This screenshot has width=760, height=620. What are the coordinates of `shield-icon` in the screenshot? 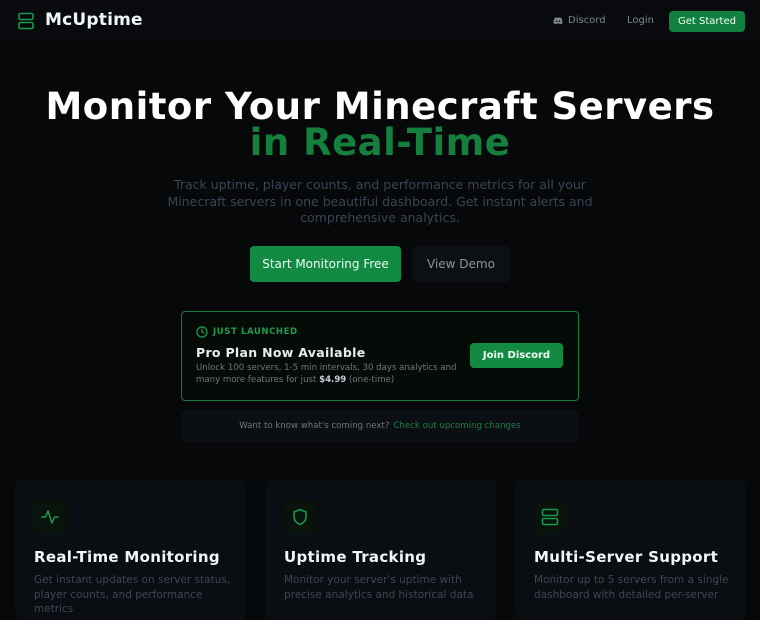 It's located at (300, 517).